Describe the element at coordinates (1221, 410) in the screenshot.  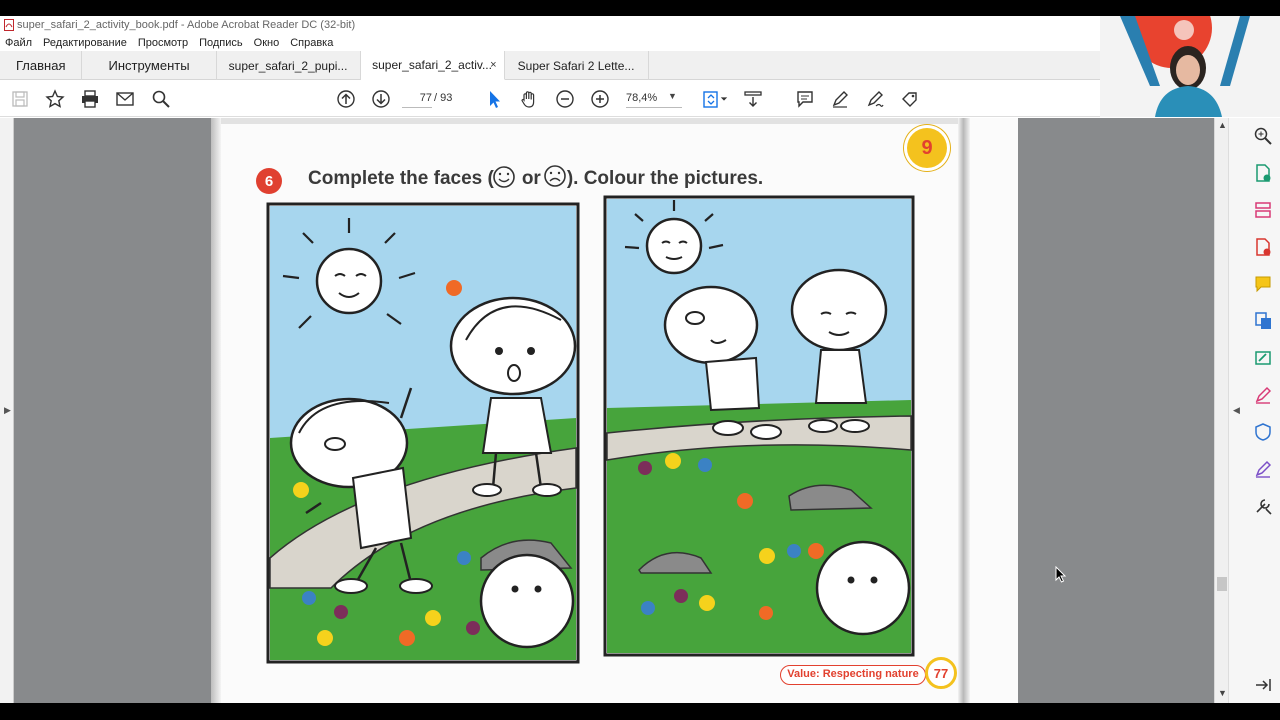
I see `vertical-scrollbar: ▲ ▼` at that location.